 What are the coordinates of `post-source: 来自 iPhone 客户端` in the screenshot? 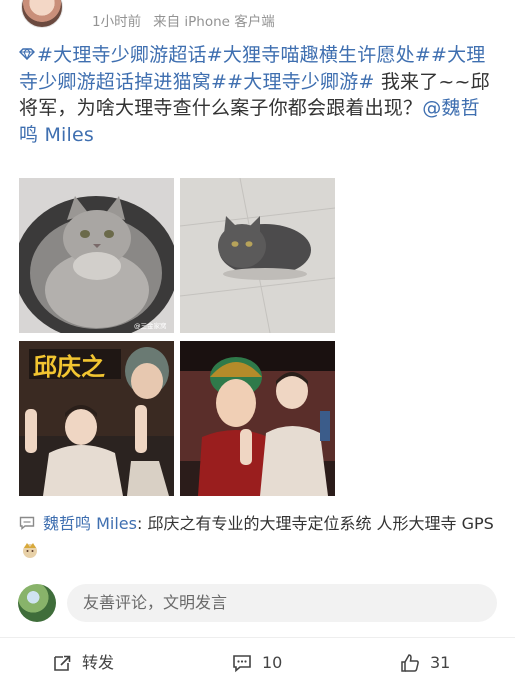 It's located at (214, 22).